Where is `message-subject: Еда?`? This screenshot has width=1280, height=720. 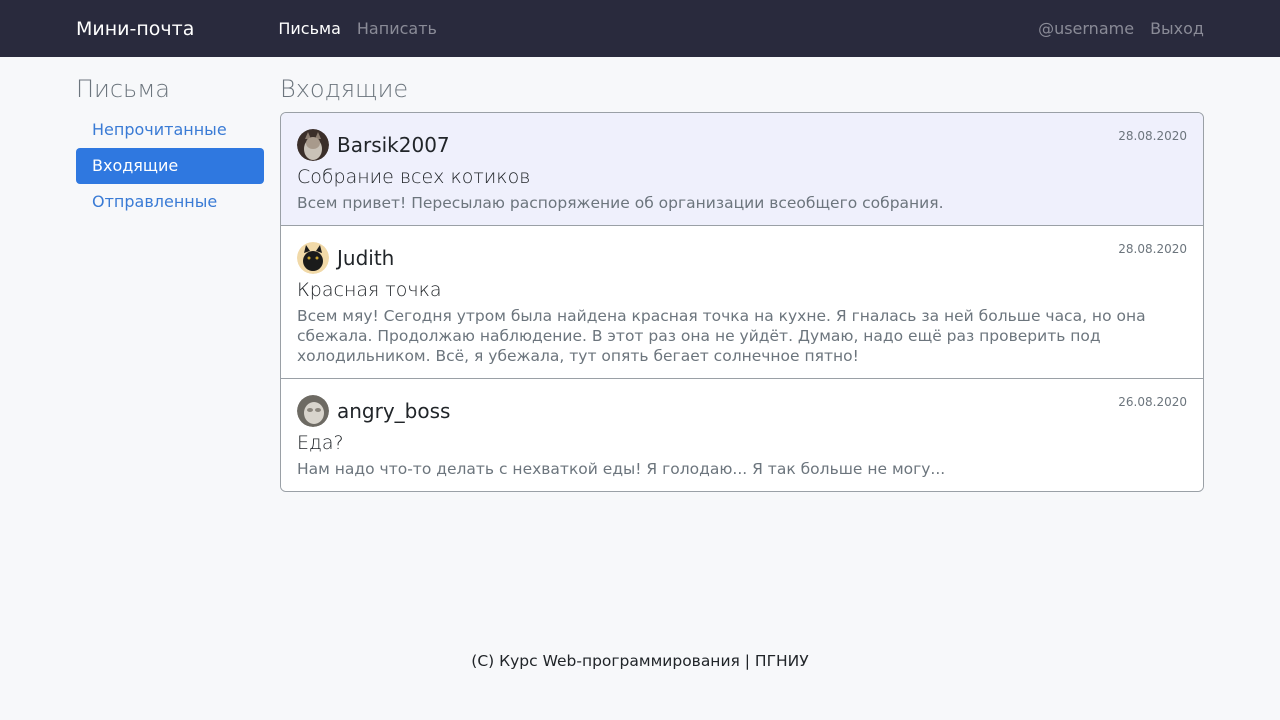 message-subject: Еда? is located at coordinates (320, 443).